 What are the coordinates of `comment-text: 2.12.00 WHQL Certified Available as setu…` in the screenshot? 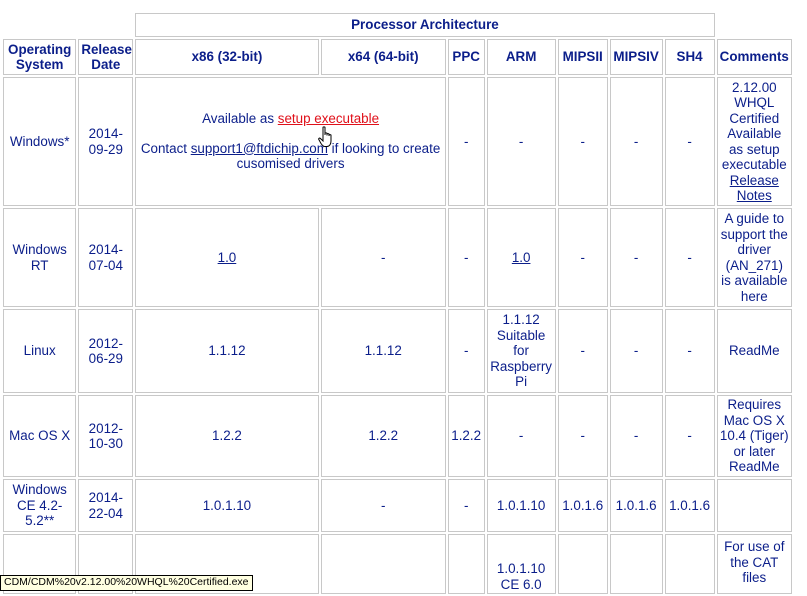 It's located at (754, 126).